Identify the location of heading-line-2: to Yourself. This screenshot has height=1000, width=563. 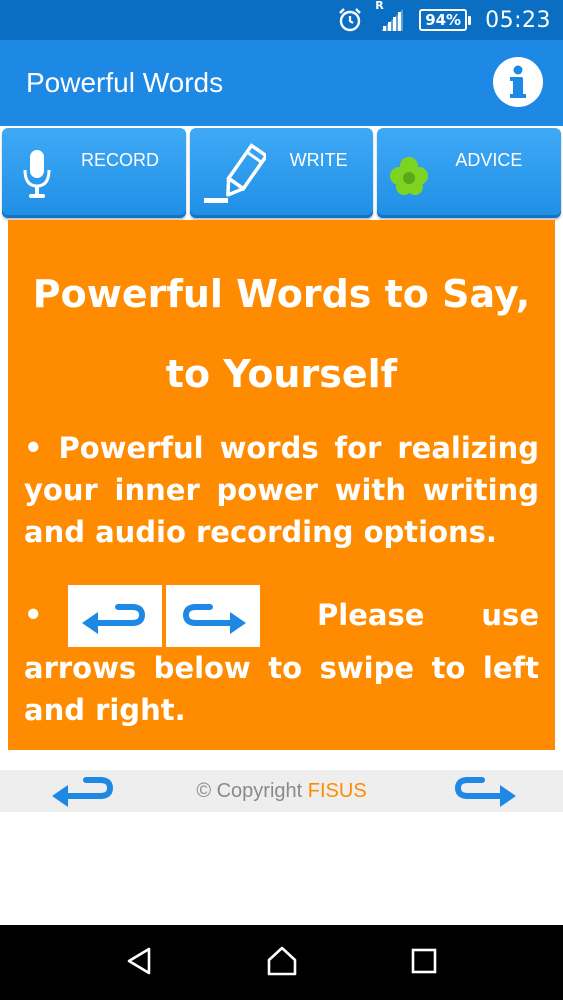
(281, 373).